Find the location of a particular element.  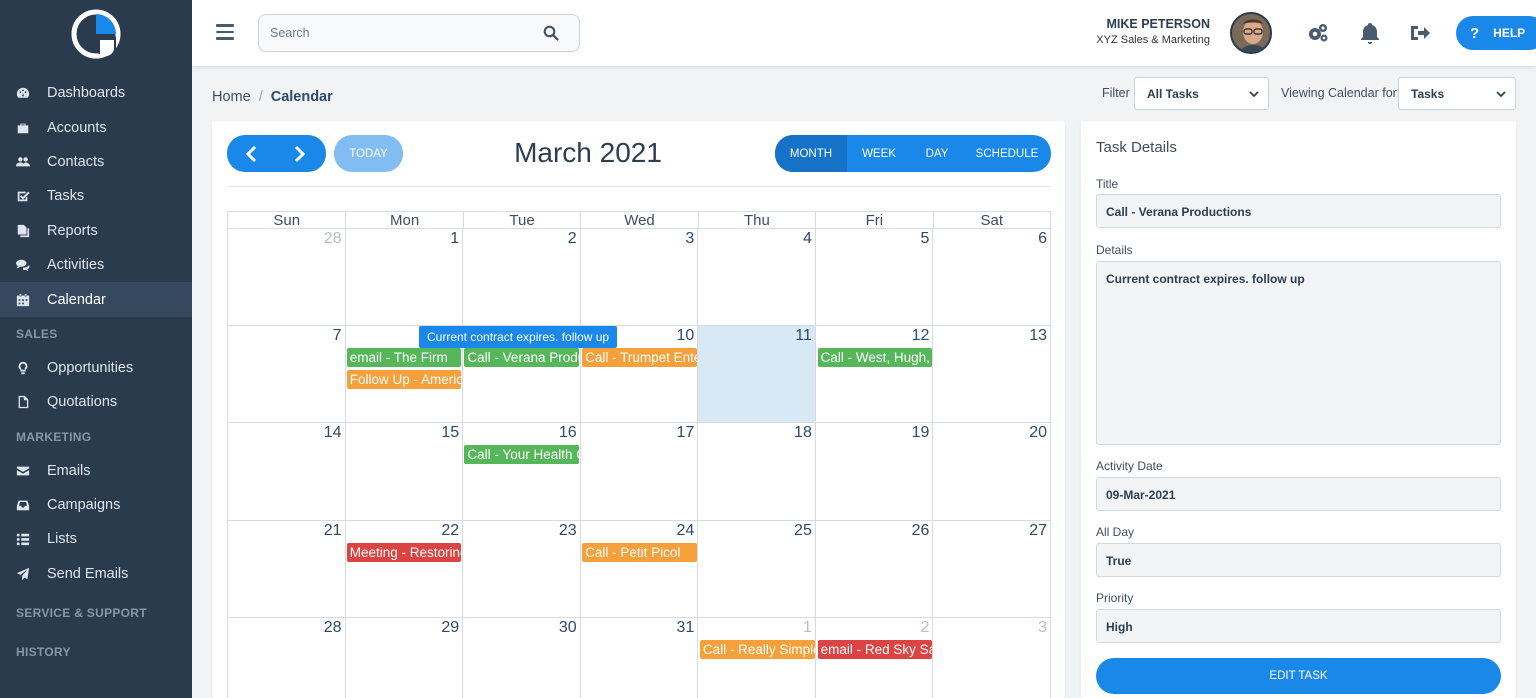

sidebar-item-quotations: Quotations is located at coordinates (96, 402).